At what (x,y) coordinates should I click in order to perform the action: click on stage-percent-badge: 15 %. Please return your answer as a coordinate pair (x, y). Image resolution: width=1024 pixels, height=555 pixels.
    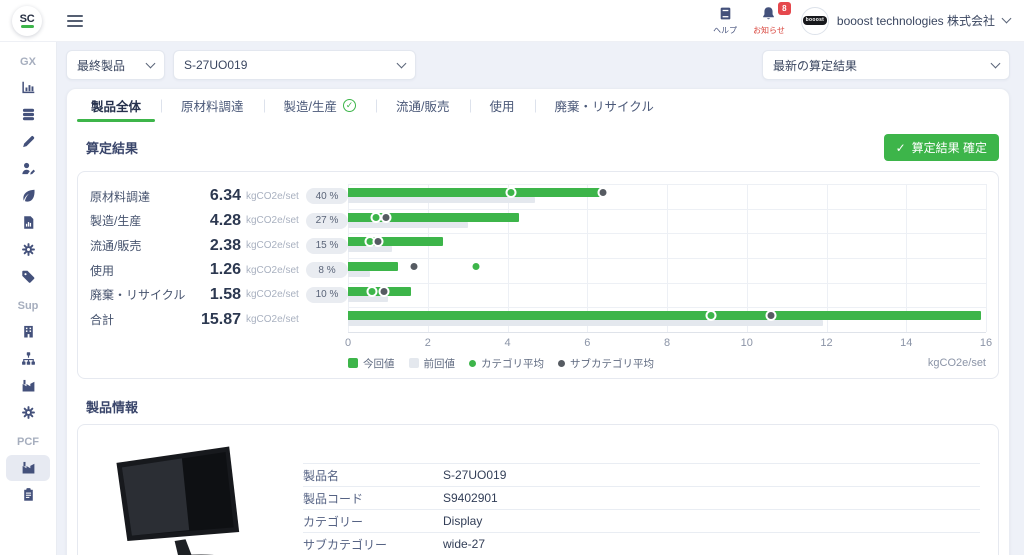
    Looking at the image, I should click on (327, 245).